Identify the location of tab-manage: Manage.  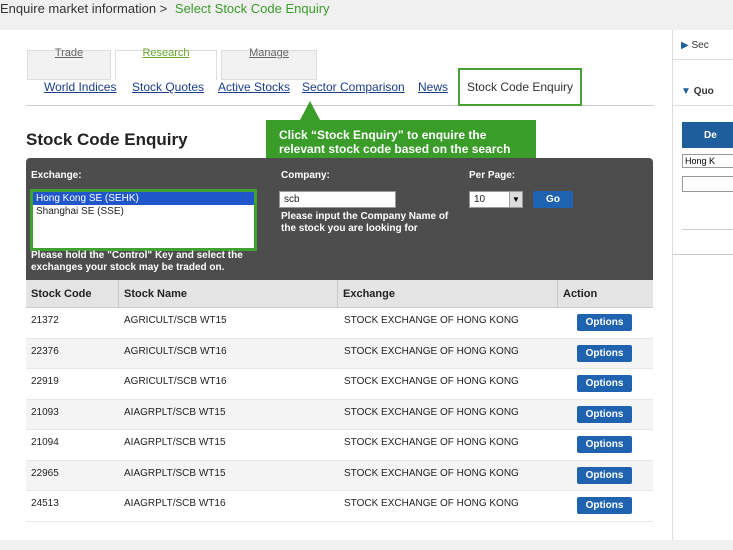
(269, 64).